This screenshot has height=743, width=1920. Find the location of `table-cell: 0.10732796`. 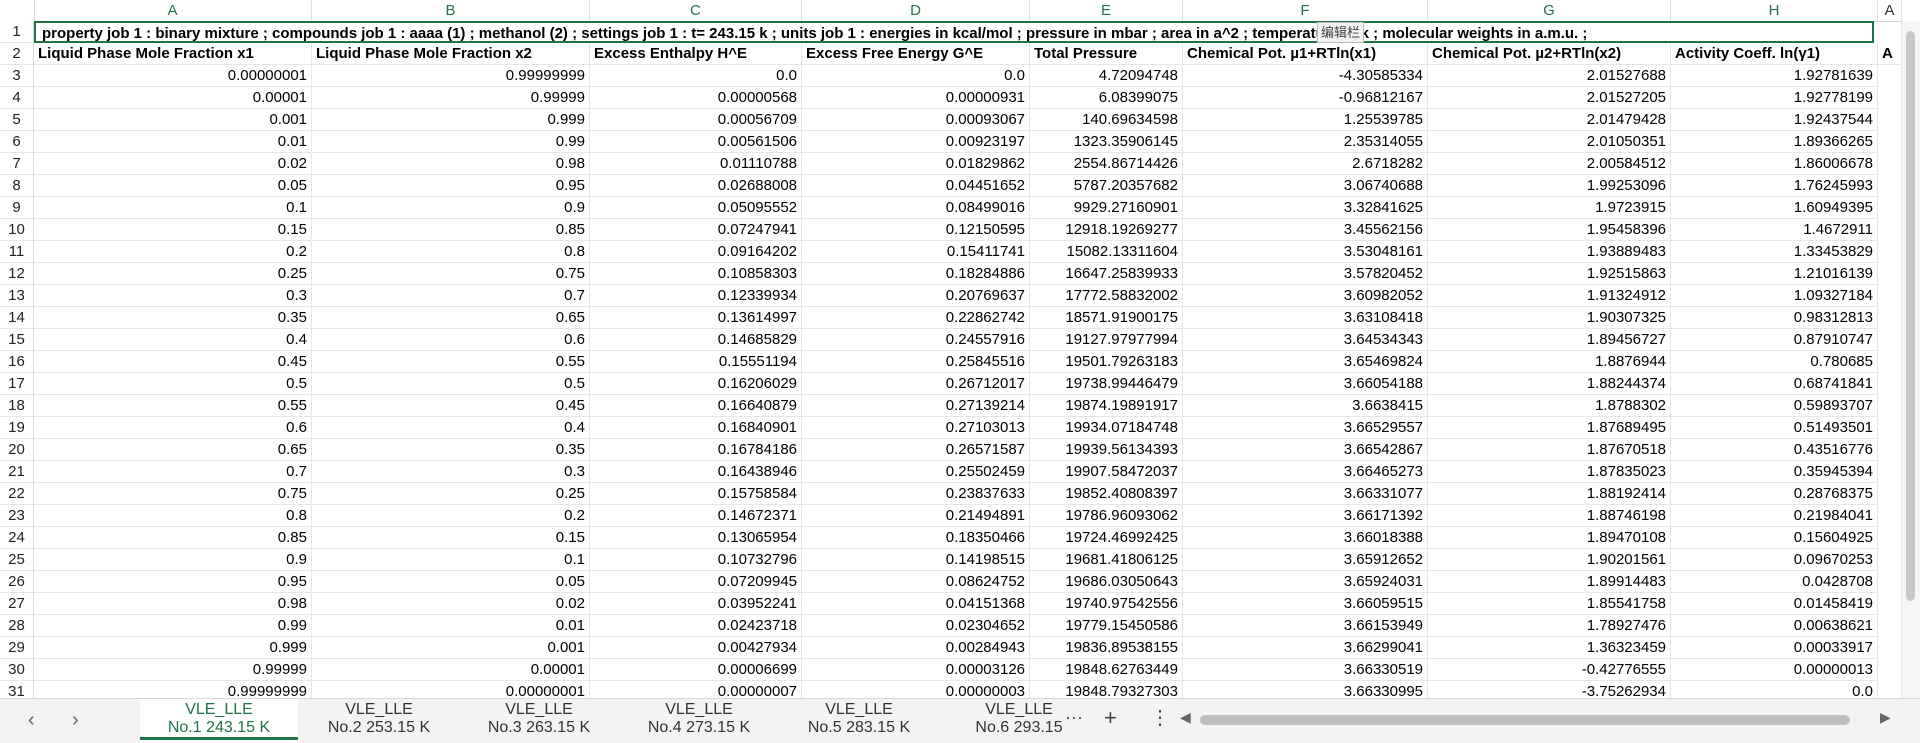

table-cell: 0.10732796 is located at coordinates (696, 560).